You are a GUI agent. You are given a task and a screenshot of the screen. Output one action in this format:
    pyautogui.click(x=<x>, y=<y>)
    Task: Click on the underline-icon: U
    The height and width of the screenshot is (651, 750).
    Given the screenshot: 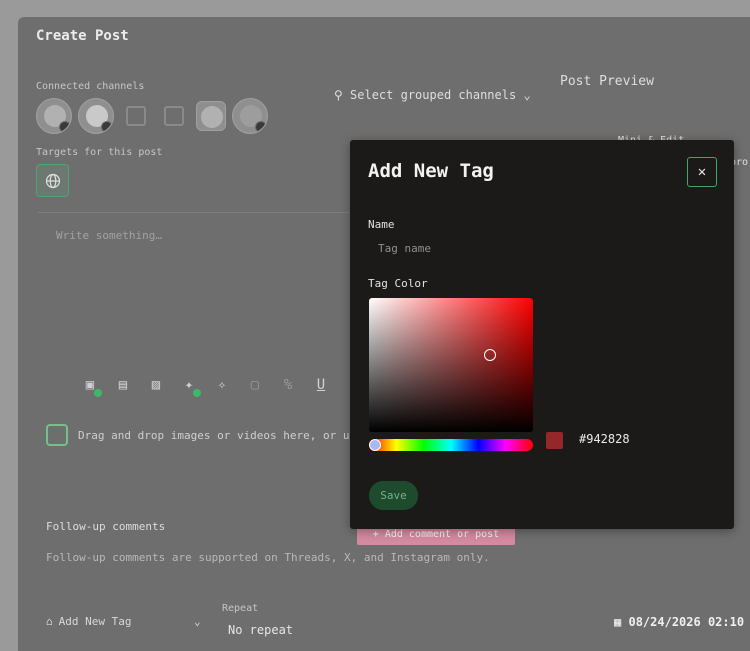 What is the action you would take?
    pyautogui.click(x=321, y=385)
    